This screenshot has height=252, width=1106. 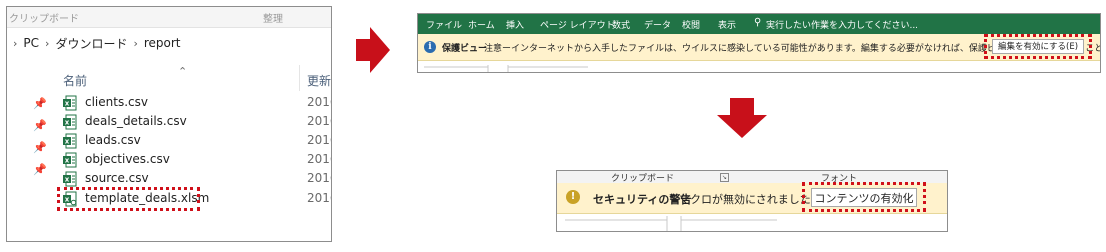 What do you see at coordinates (197, 141) in the screenshot?
I see `file-row-leads: x leads.csv 2016/` at bounding box center [197, 141].